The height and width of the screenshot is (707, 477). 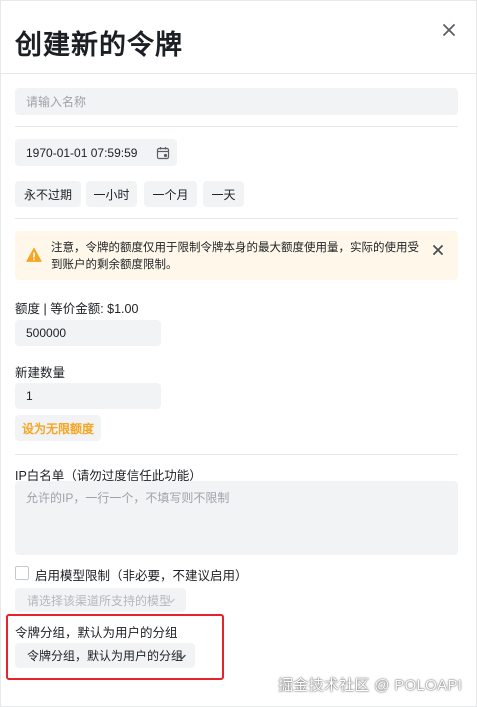 What do you see at coordinates (99, 45) in the screenshot?
I see `modal-title: 创建新的令牌` at bounding box center [99, 45].